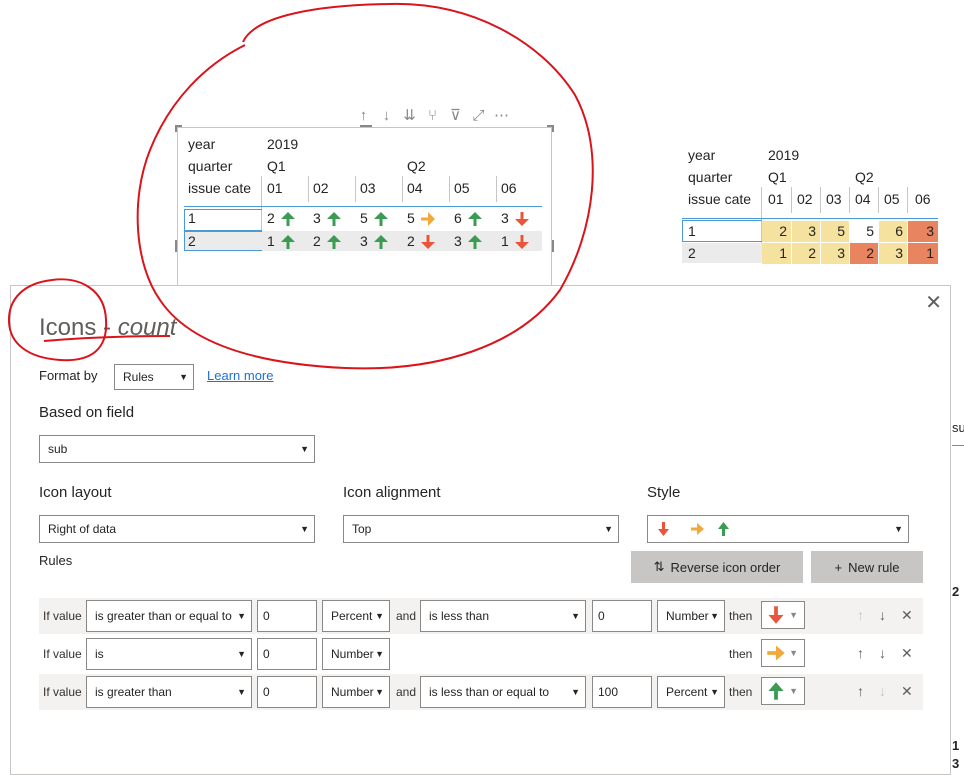 The image size is (964, 775). Describe the element at coordinates (363, 115) in the screenshot. I see `drill-up-icon: ↑` at that location.